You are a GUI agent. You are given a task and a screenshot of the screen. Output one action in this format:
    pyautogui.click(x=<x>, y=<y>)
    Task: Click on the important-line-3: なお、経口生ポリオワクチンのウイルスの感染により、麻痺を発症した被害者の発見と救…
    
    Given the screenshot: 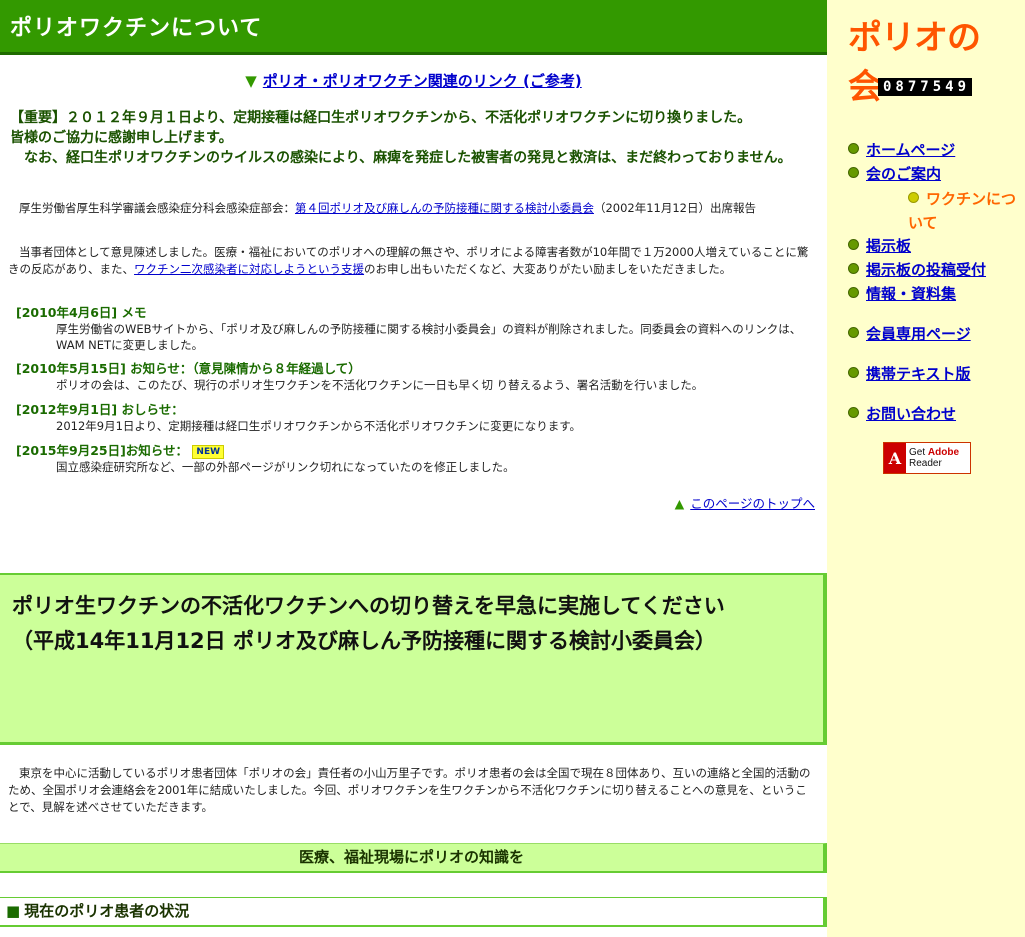 What is the action you would take?
    pyautogui.click(x=401, y=158)
    